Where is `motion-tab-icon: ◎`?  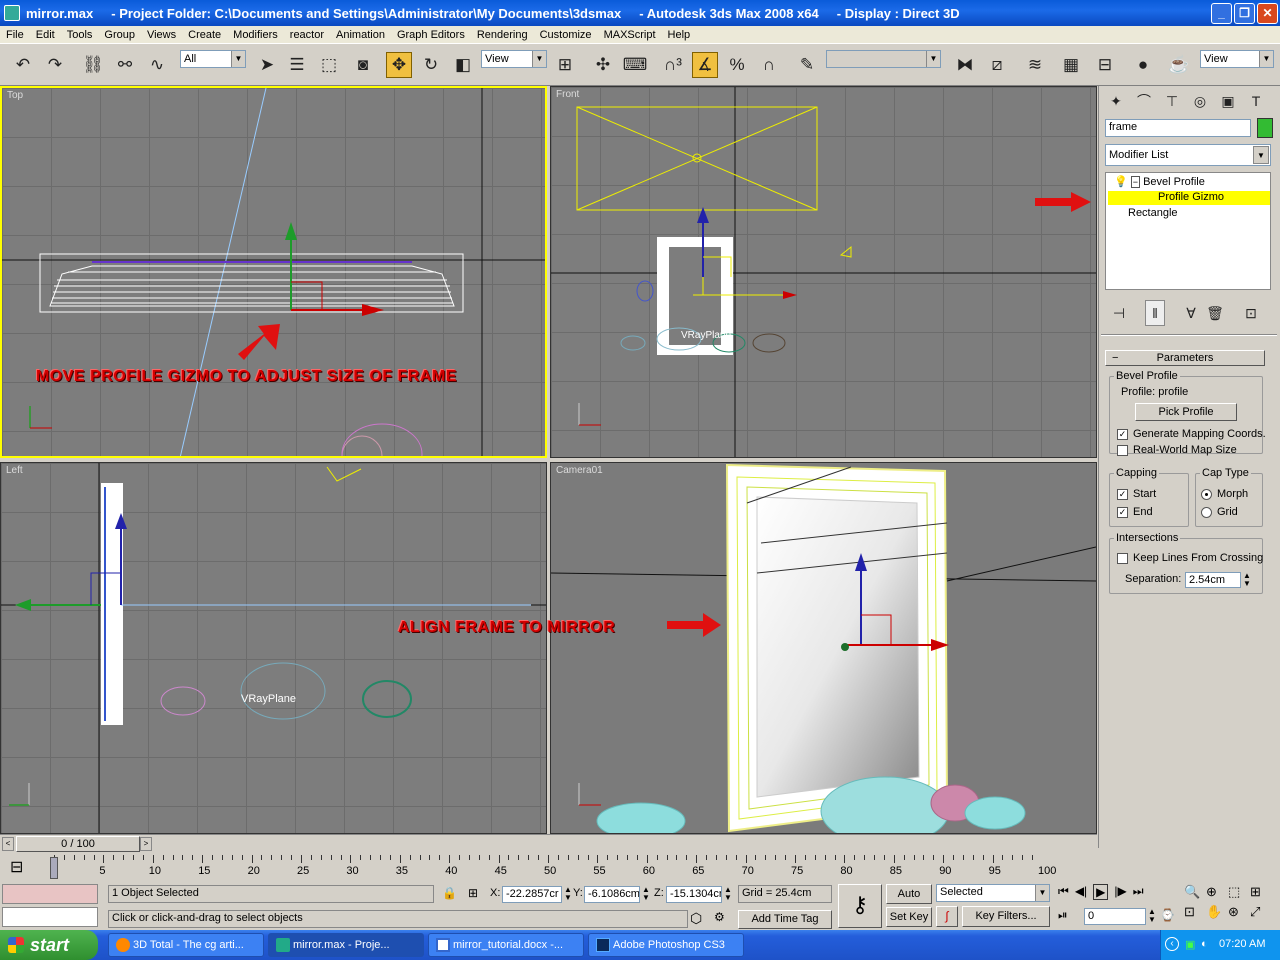
motion-tab-icon: ◎ is located at coordinates (1200, 101).